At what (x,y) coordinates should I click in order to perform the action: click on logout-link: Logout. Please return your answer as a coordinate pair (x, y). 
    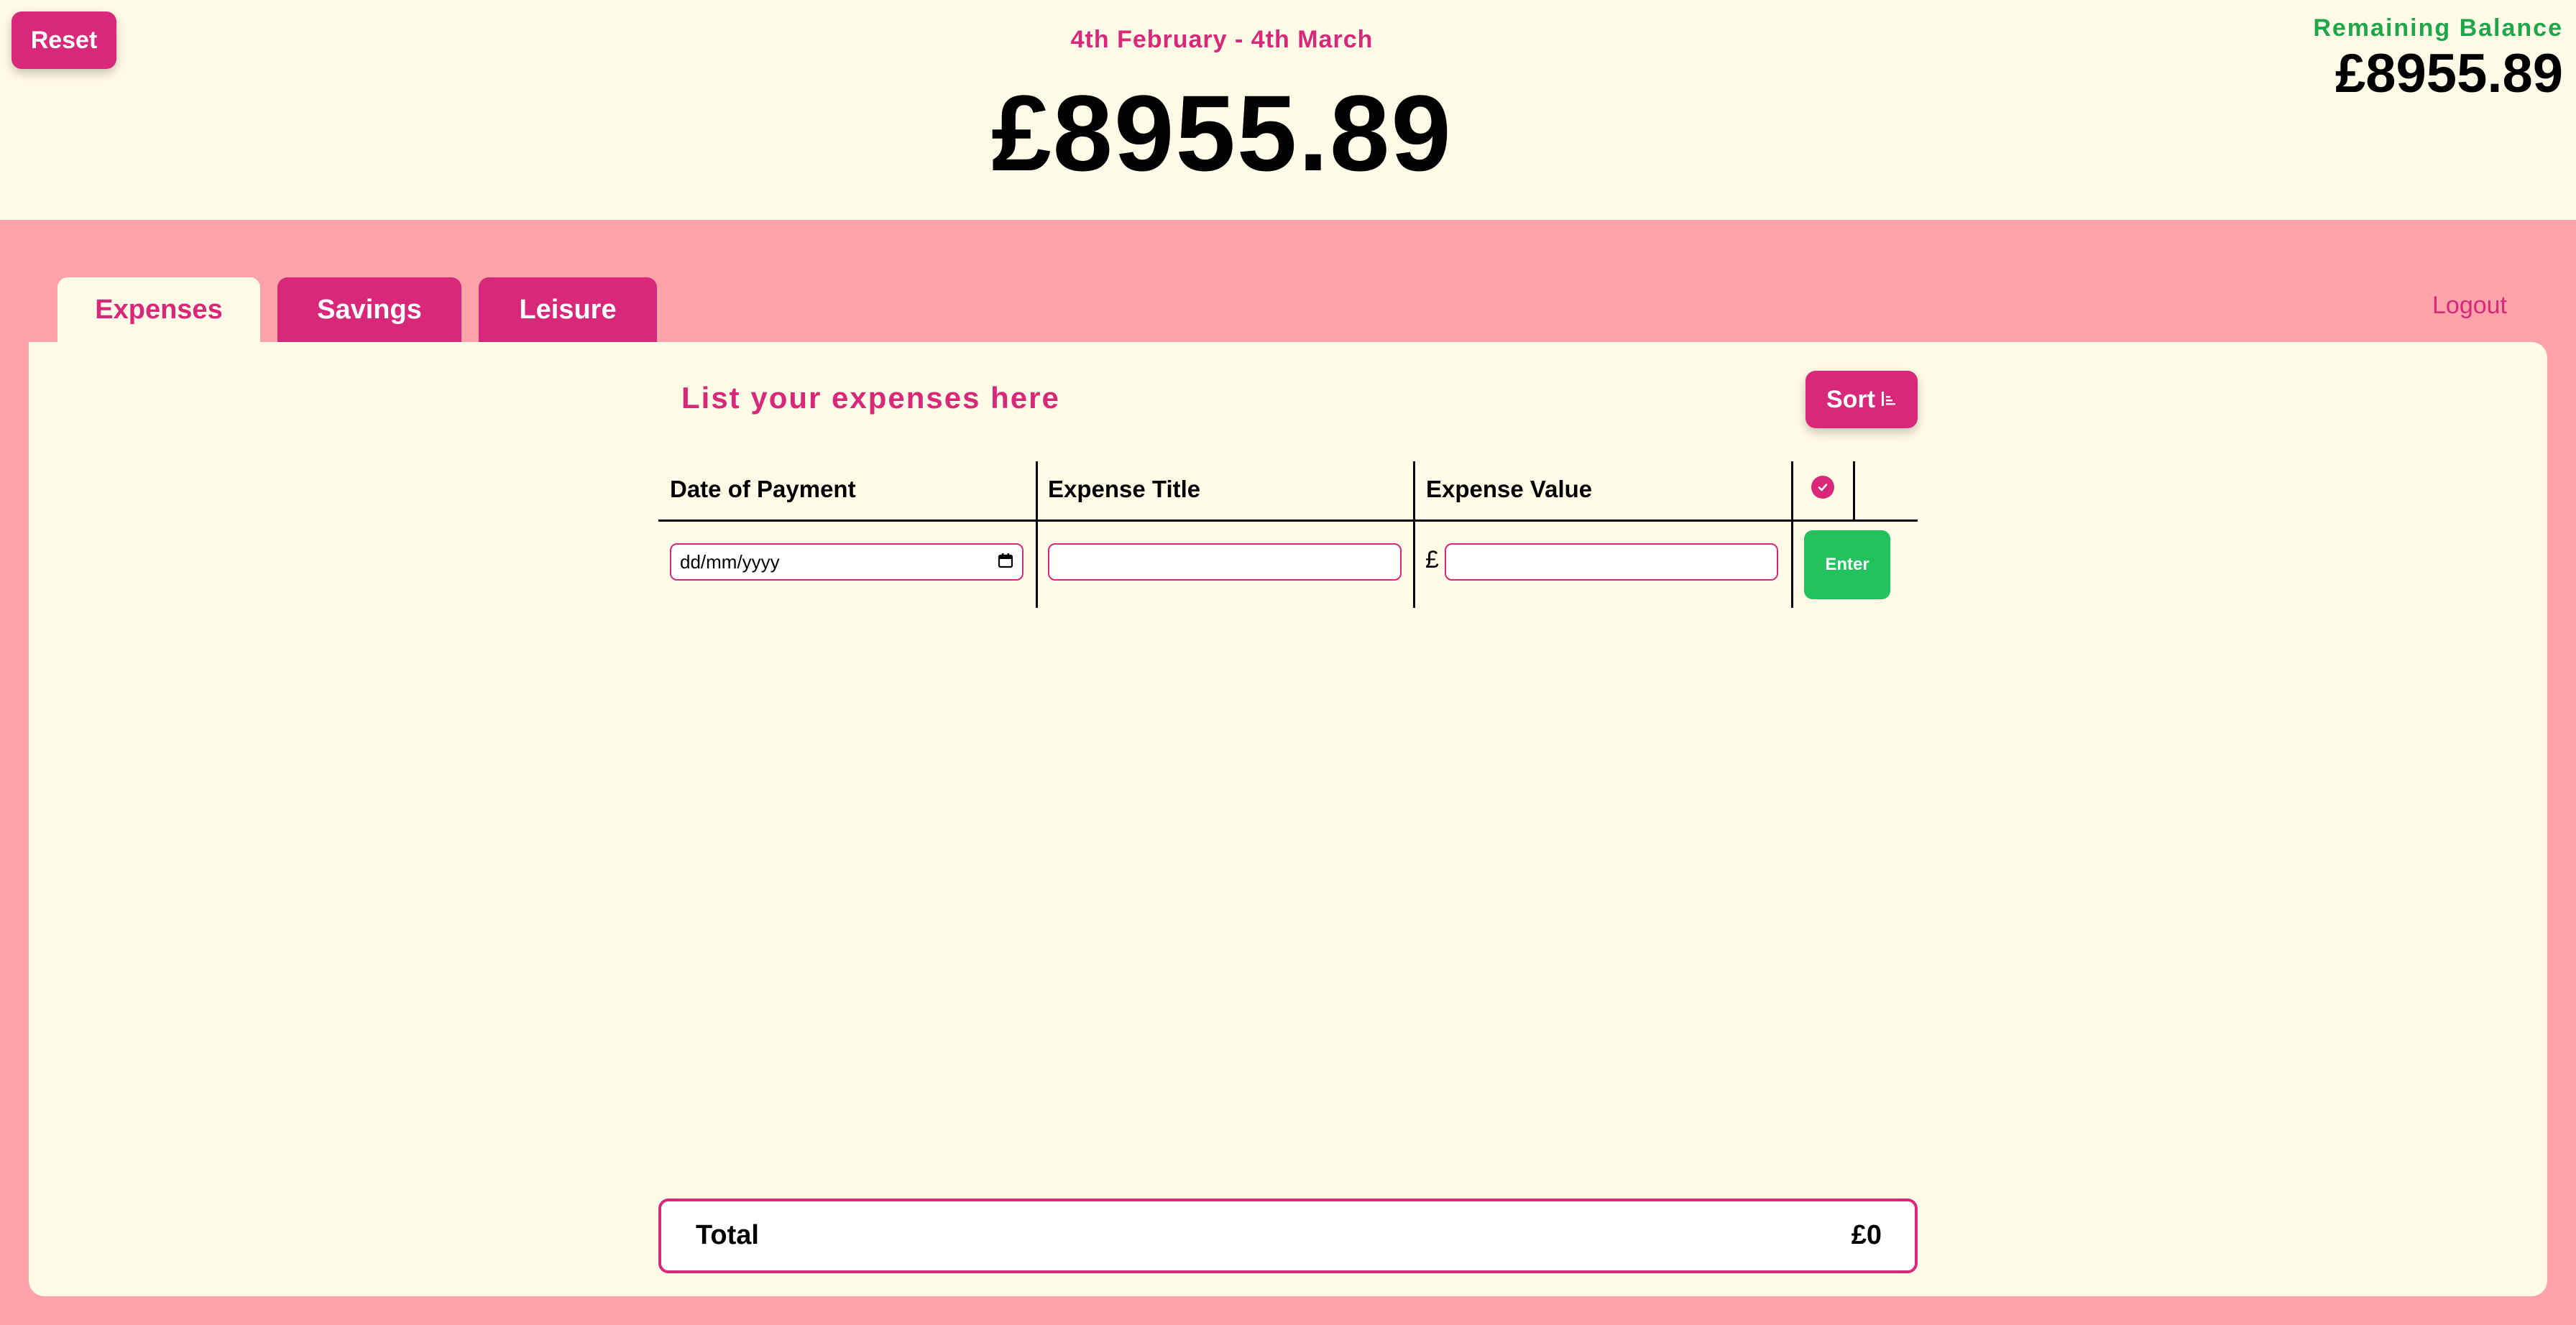
    Looking at the image, I should click on (2469, 306).